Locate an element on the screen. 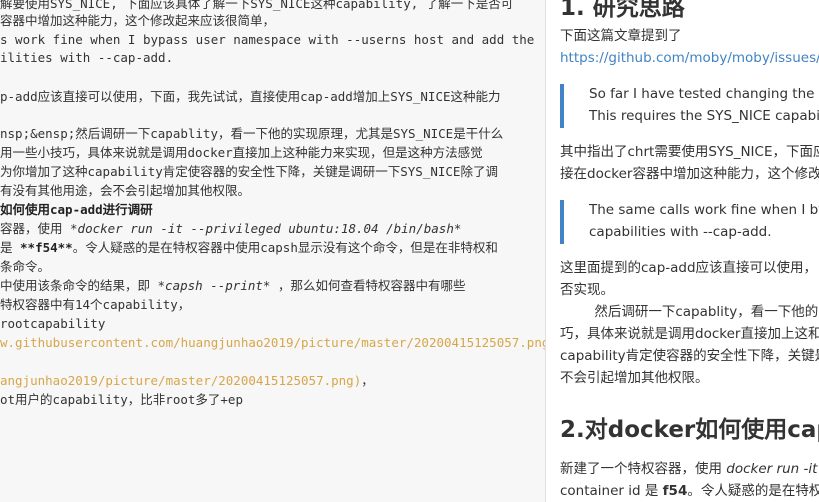  editor-text: ， is located at coordinates (367, 380).